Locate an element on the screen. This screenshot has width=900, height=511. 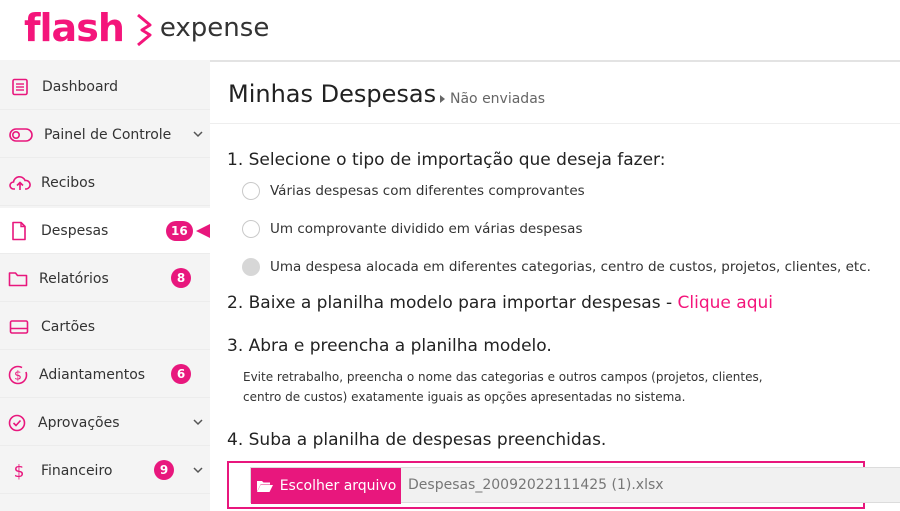
sidebar-item-label: Aprovações is located at coordinates (79, 422).